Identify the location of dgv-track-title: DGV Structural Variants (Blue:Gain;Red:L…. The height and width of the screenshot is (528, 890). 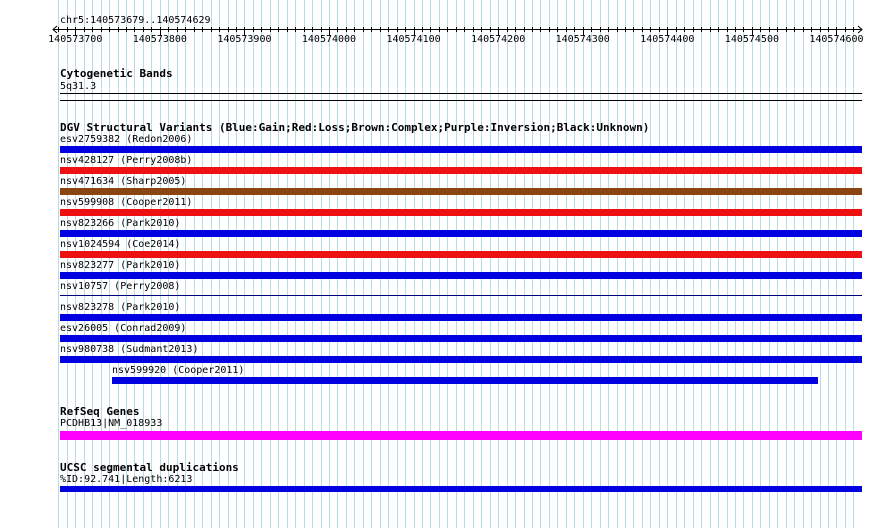
(355, 127).